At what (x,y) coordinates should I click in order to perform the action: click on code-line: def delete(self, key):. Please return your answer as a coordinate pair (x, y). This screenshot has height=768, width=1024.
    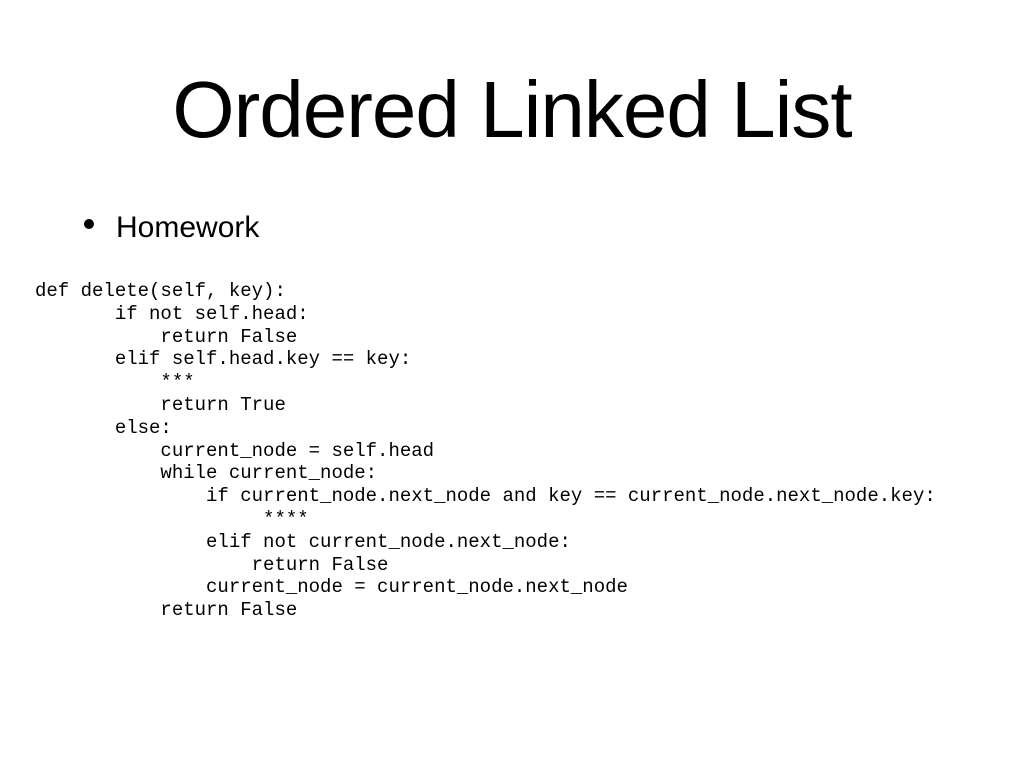
    Looking at the image, I should click on (160, 291).